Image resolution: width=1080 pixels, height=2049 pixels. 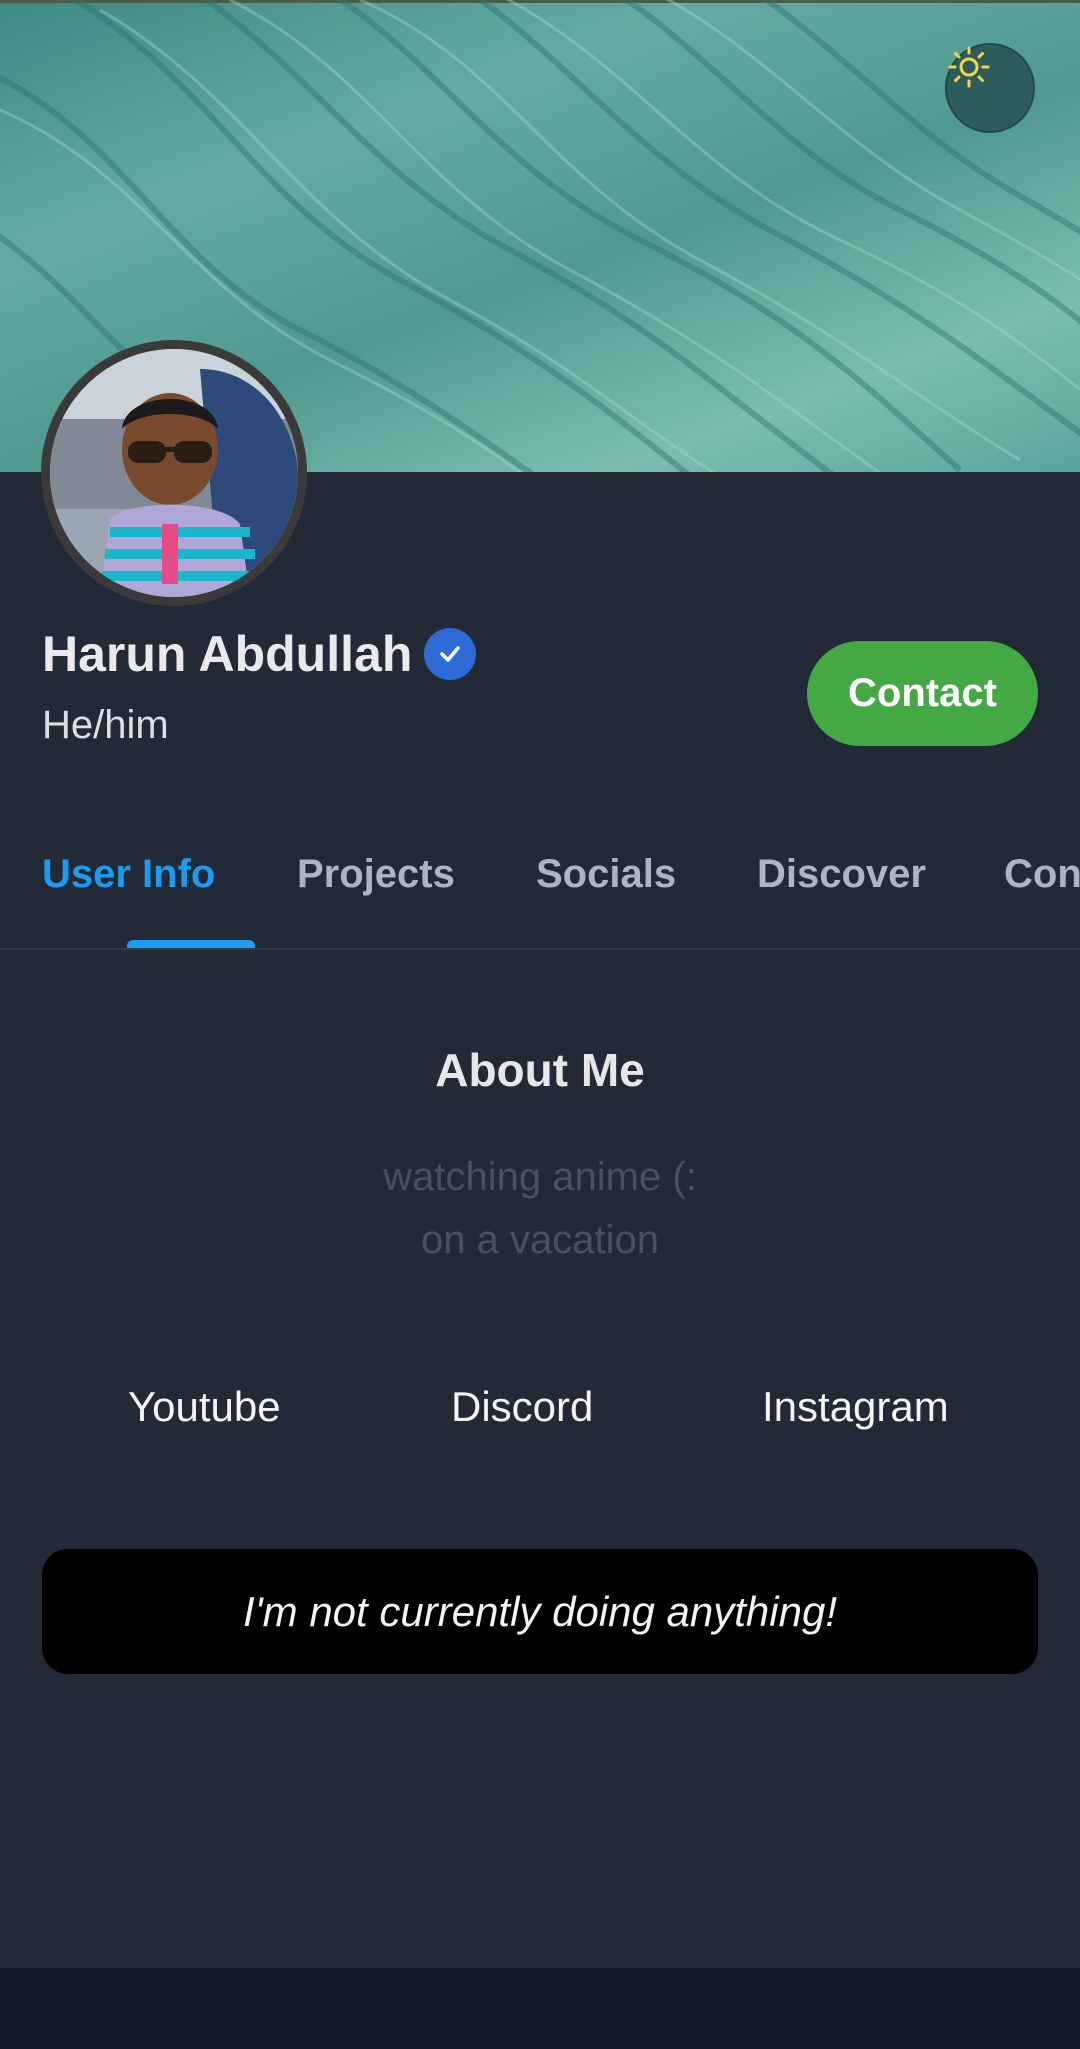 What do you see at coordinates (105, 725) in the screenshot?
I see `pronouns: He/him` at bounding box center [105, 725].